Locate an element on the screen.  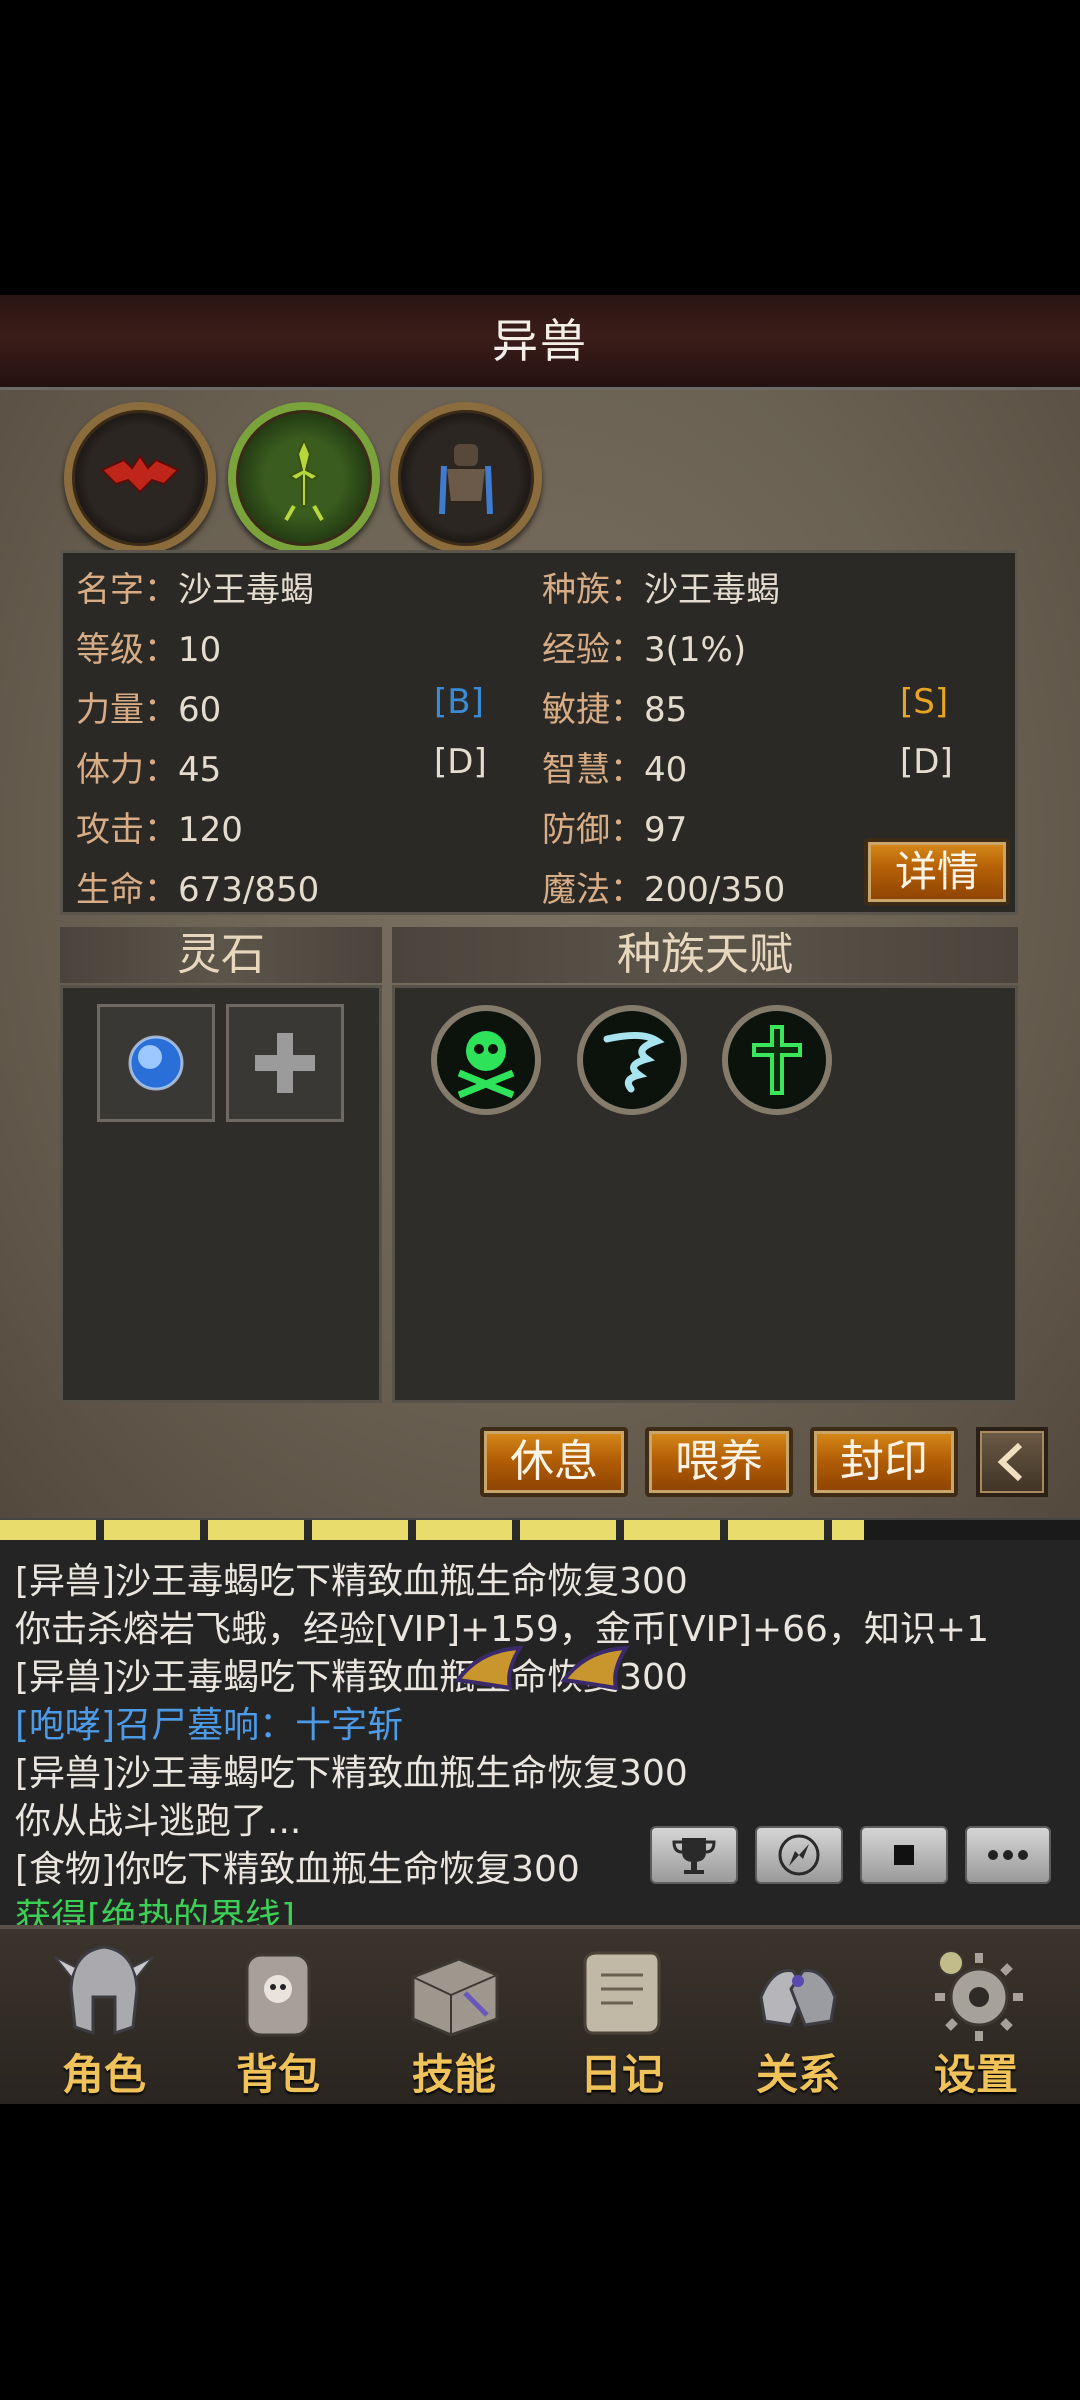
progress-bar is located at coordinates (540, 1529).